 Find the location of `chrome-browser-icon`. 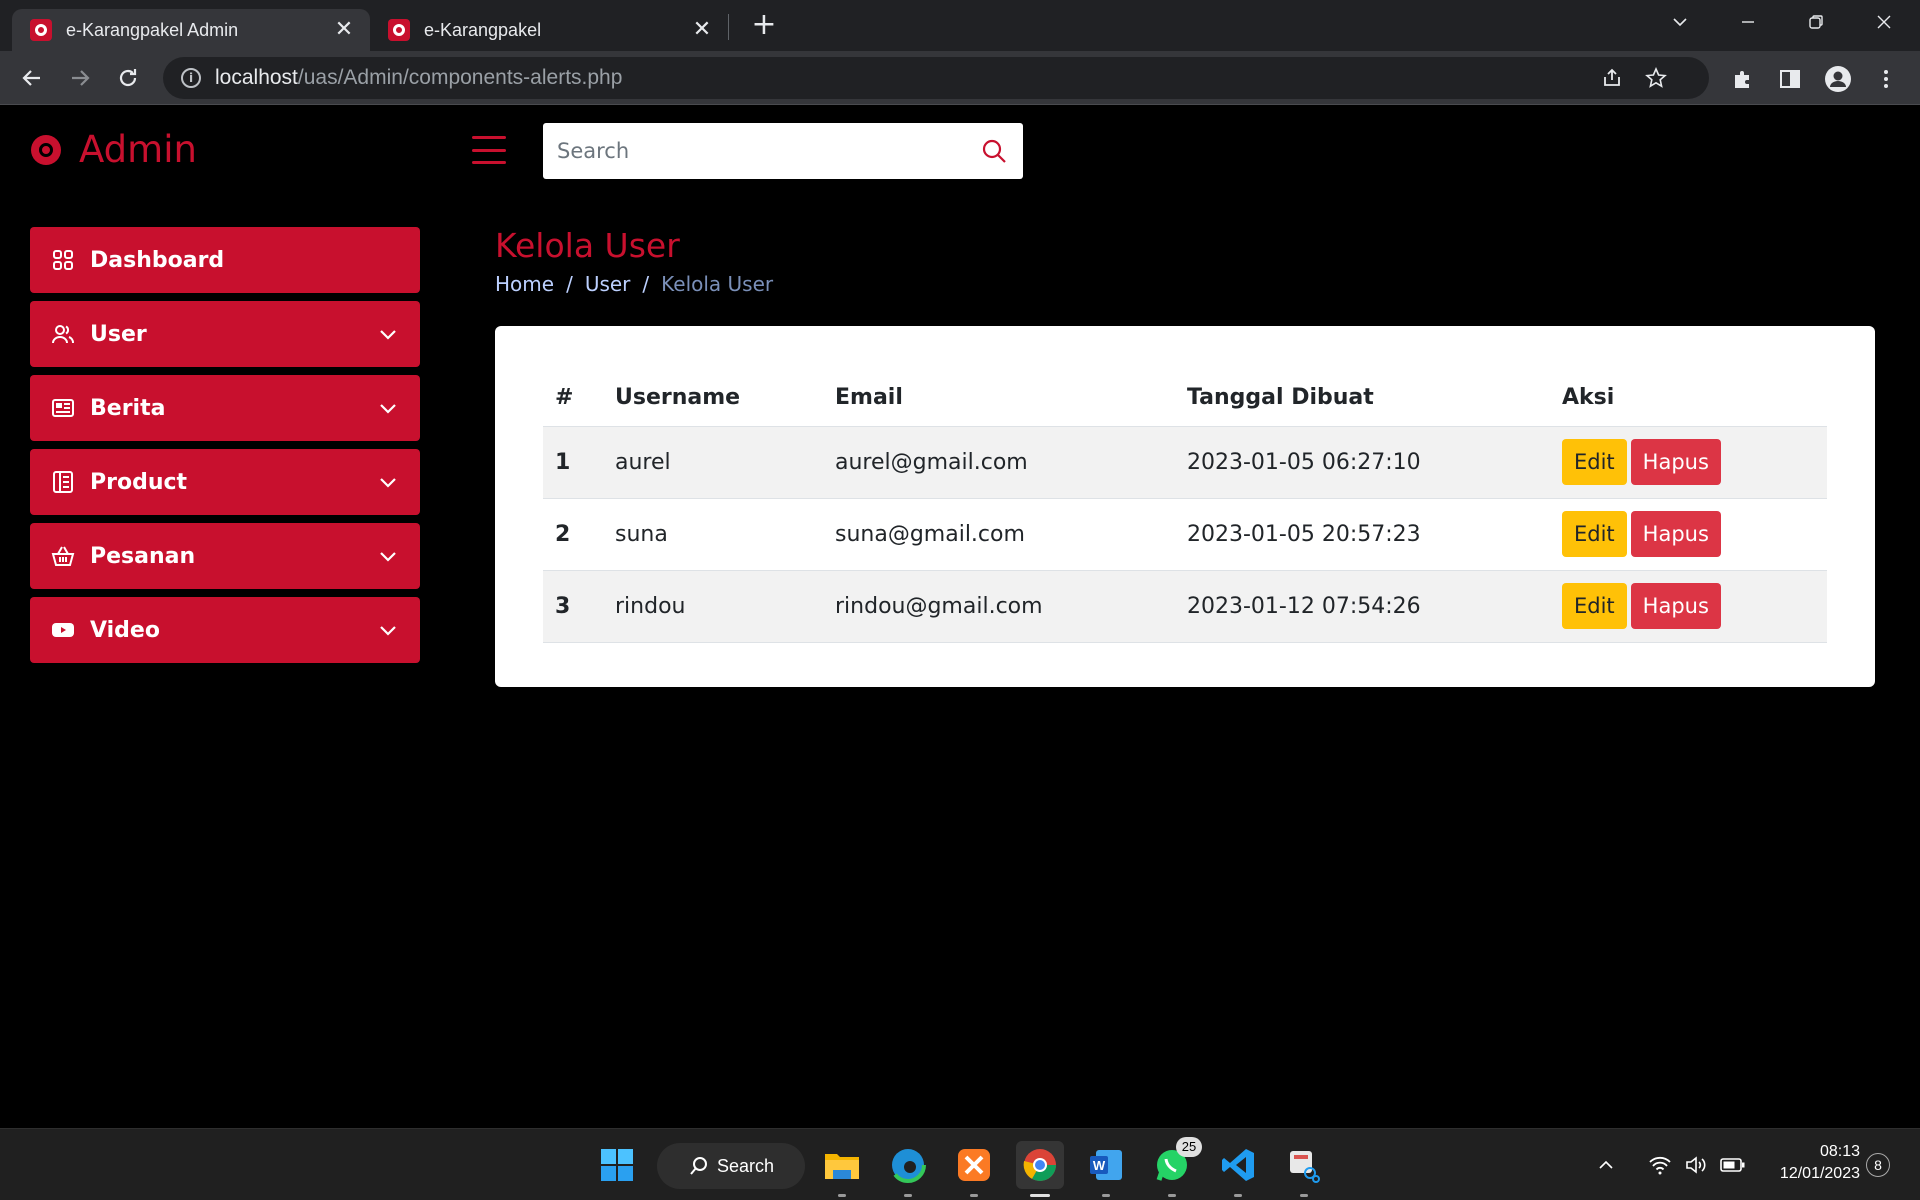

chrome-browser-icon is located at coordinates (1040, 1169).